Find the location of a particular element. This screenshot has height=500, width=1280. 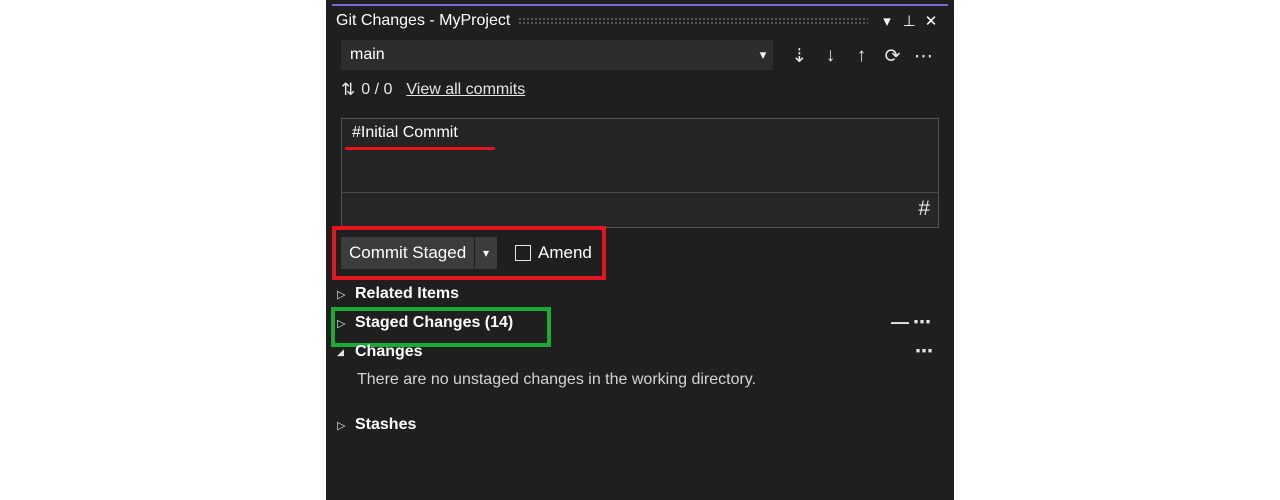

changes-section: ◢ Changes is located at coordinates (380, 352).